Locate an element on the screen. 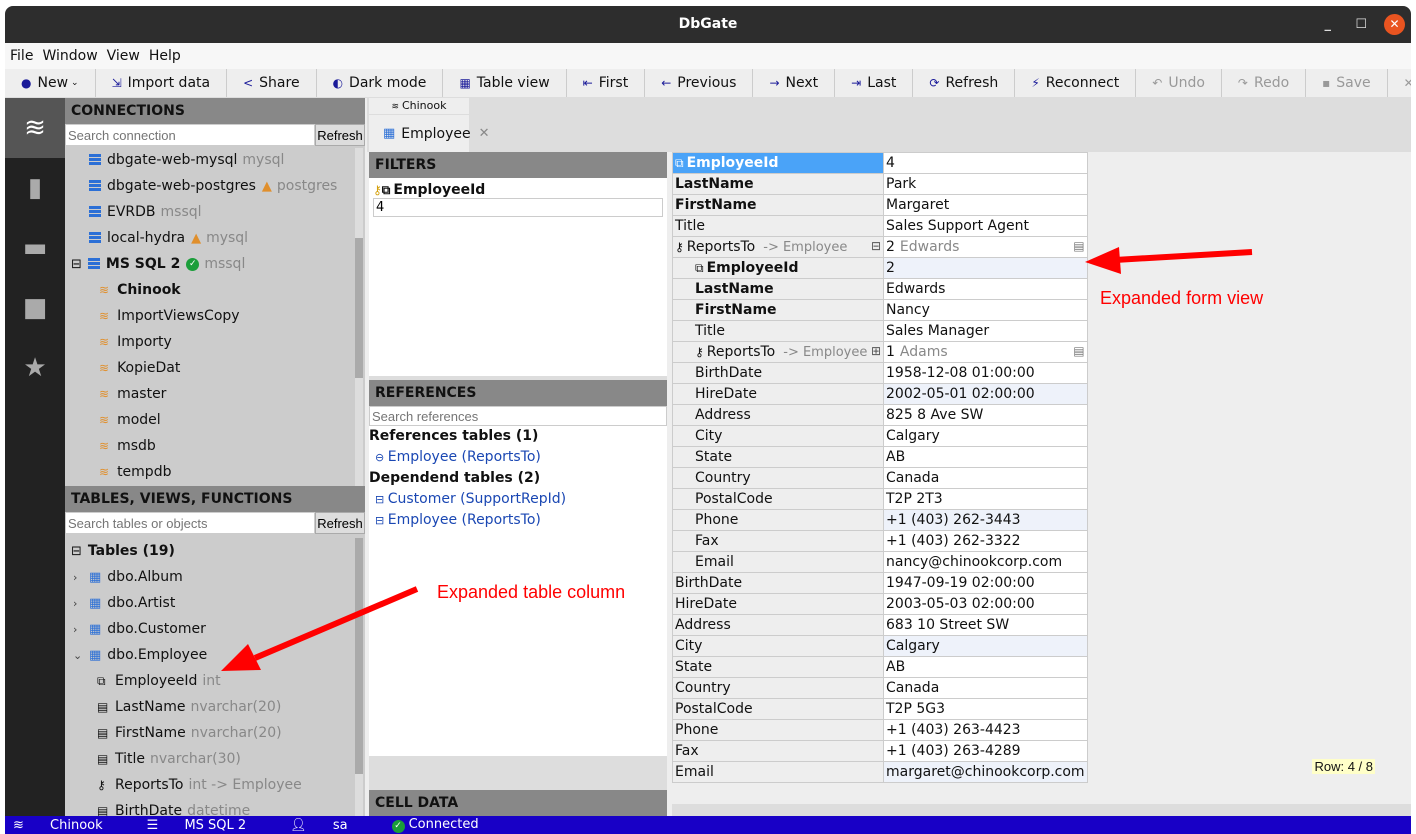 The height and width of the screenshot is (834, 1416). field-value-cell: Calgary is located at coordinates (985, 436).